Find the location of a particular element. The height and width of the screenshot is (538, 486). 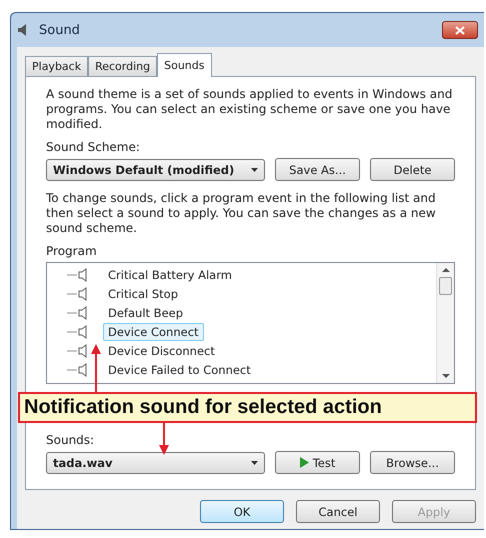

sound-dropdown: tada.wav is located at coordinates (156, 463).